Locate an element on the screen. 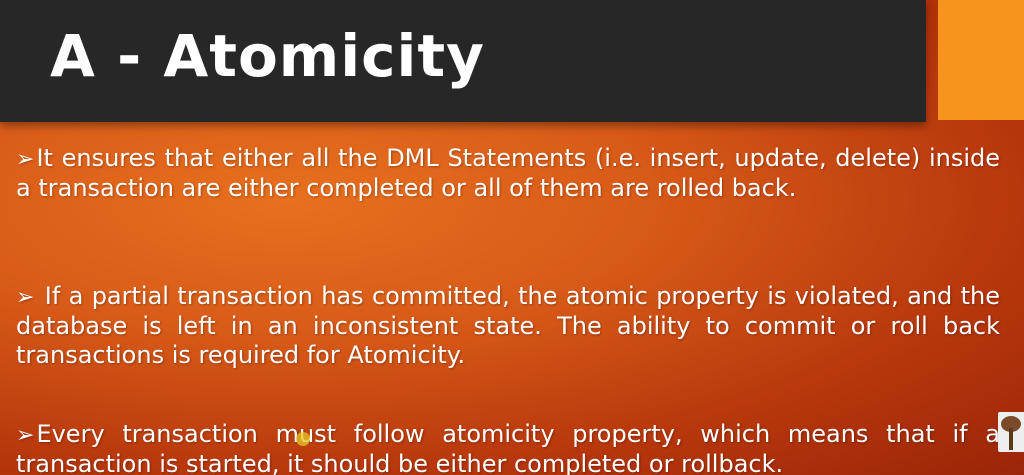  slide-title: A - Atomicity is located at coordinates (267, 56).